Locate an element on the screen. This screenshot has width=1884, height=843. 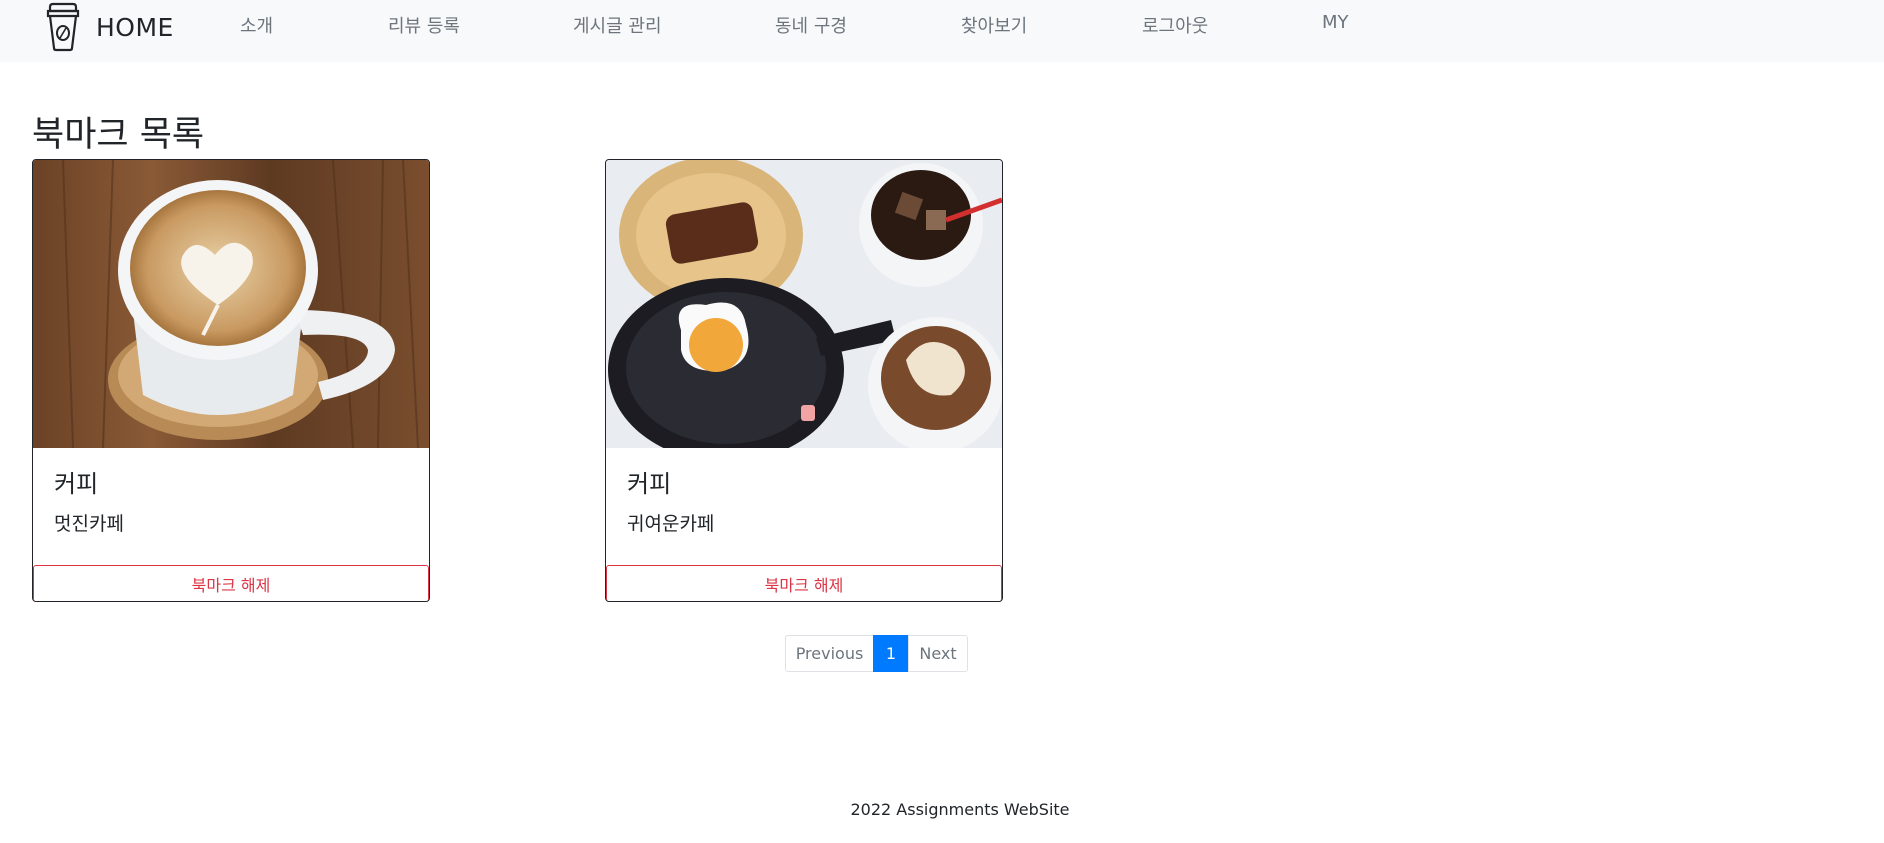
bookmark-card: 커피 귀여운카페 북마크 해제 is located at coordinates (804, 380).